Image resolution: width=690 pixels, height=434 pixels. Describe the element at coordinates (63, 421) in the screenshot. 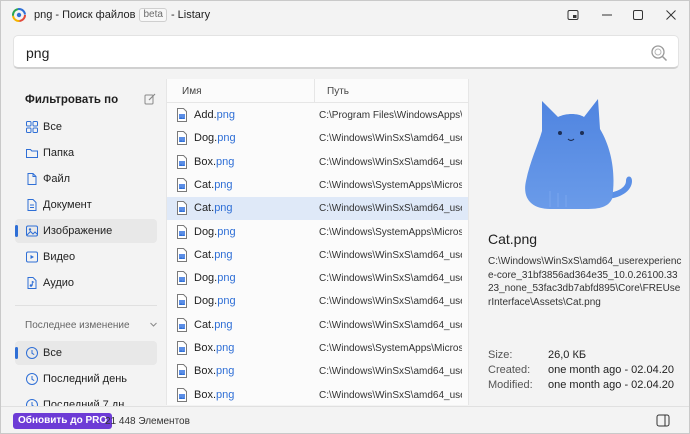

I see `upgrade-pro-button: Обновить до PRO` at that location.